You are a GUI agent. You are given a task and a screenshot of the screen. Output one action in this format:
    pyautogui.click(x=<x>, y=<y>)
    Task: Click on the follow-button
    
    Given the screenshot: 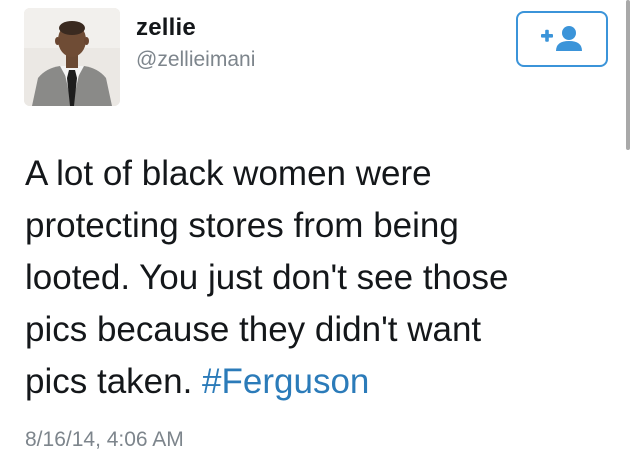 What is the action you would take?
    pyautogui.click(x=562, y=39)
    